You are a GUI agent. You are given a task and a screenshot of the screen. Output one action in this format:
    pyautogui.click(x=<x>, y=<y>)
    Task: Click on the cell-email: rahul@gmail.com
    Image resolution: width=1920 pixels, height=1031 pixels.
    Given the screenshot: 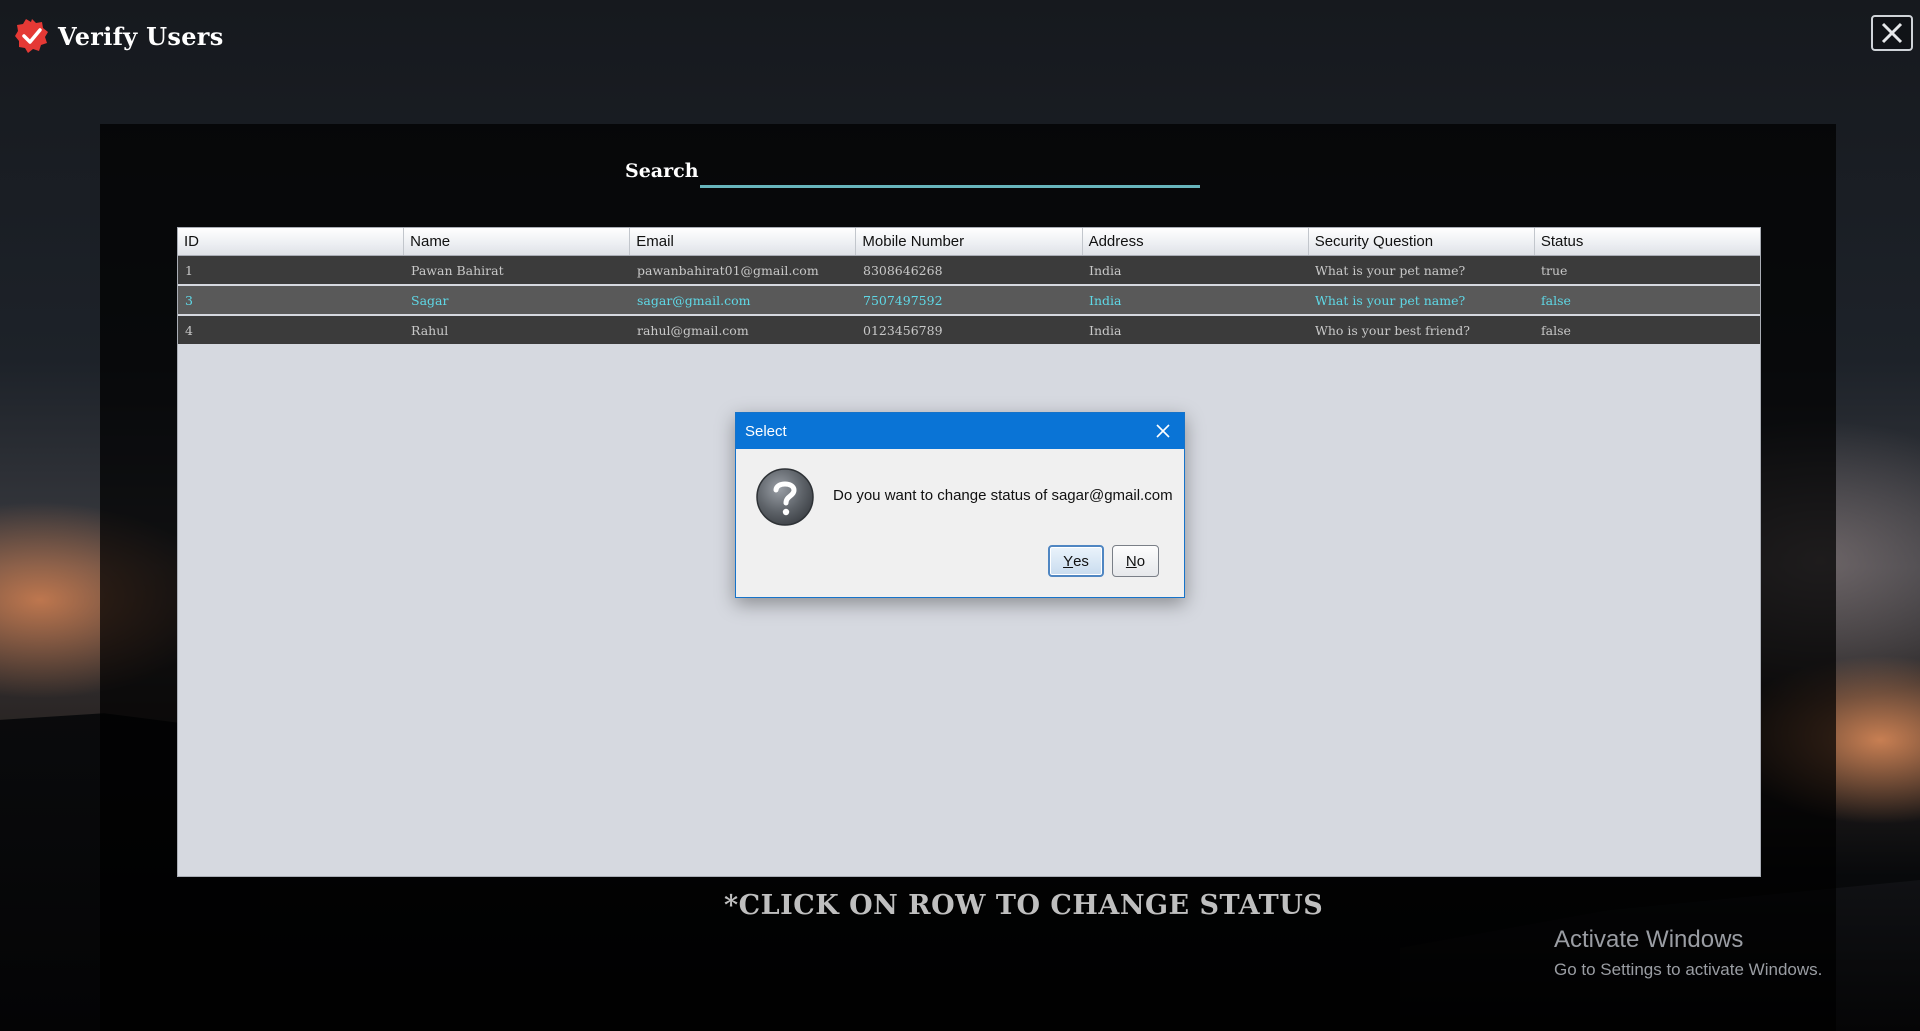 What is the action you would take?
    pyautogui.click(x=693, y=330)
    